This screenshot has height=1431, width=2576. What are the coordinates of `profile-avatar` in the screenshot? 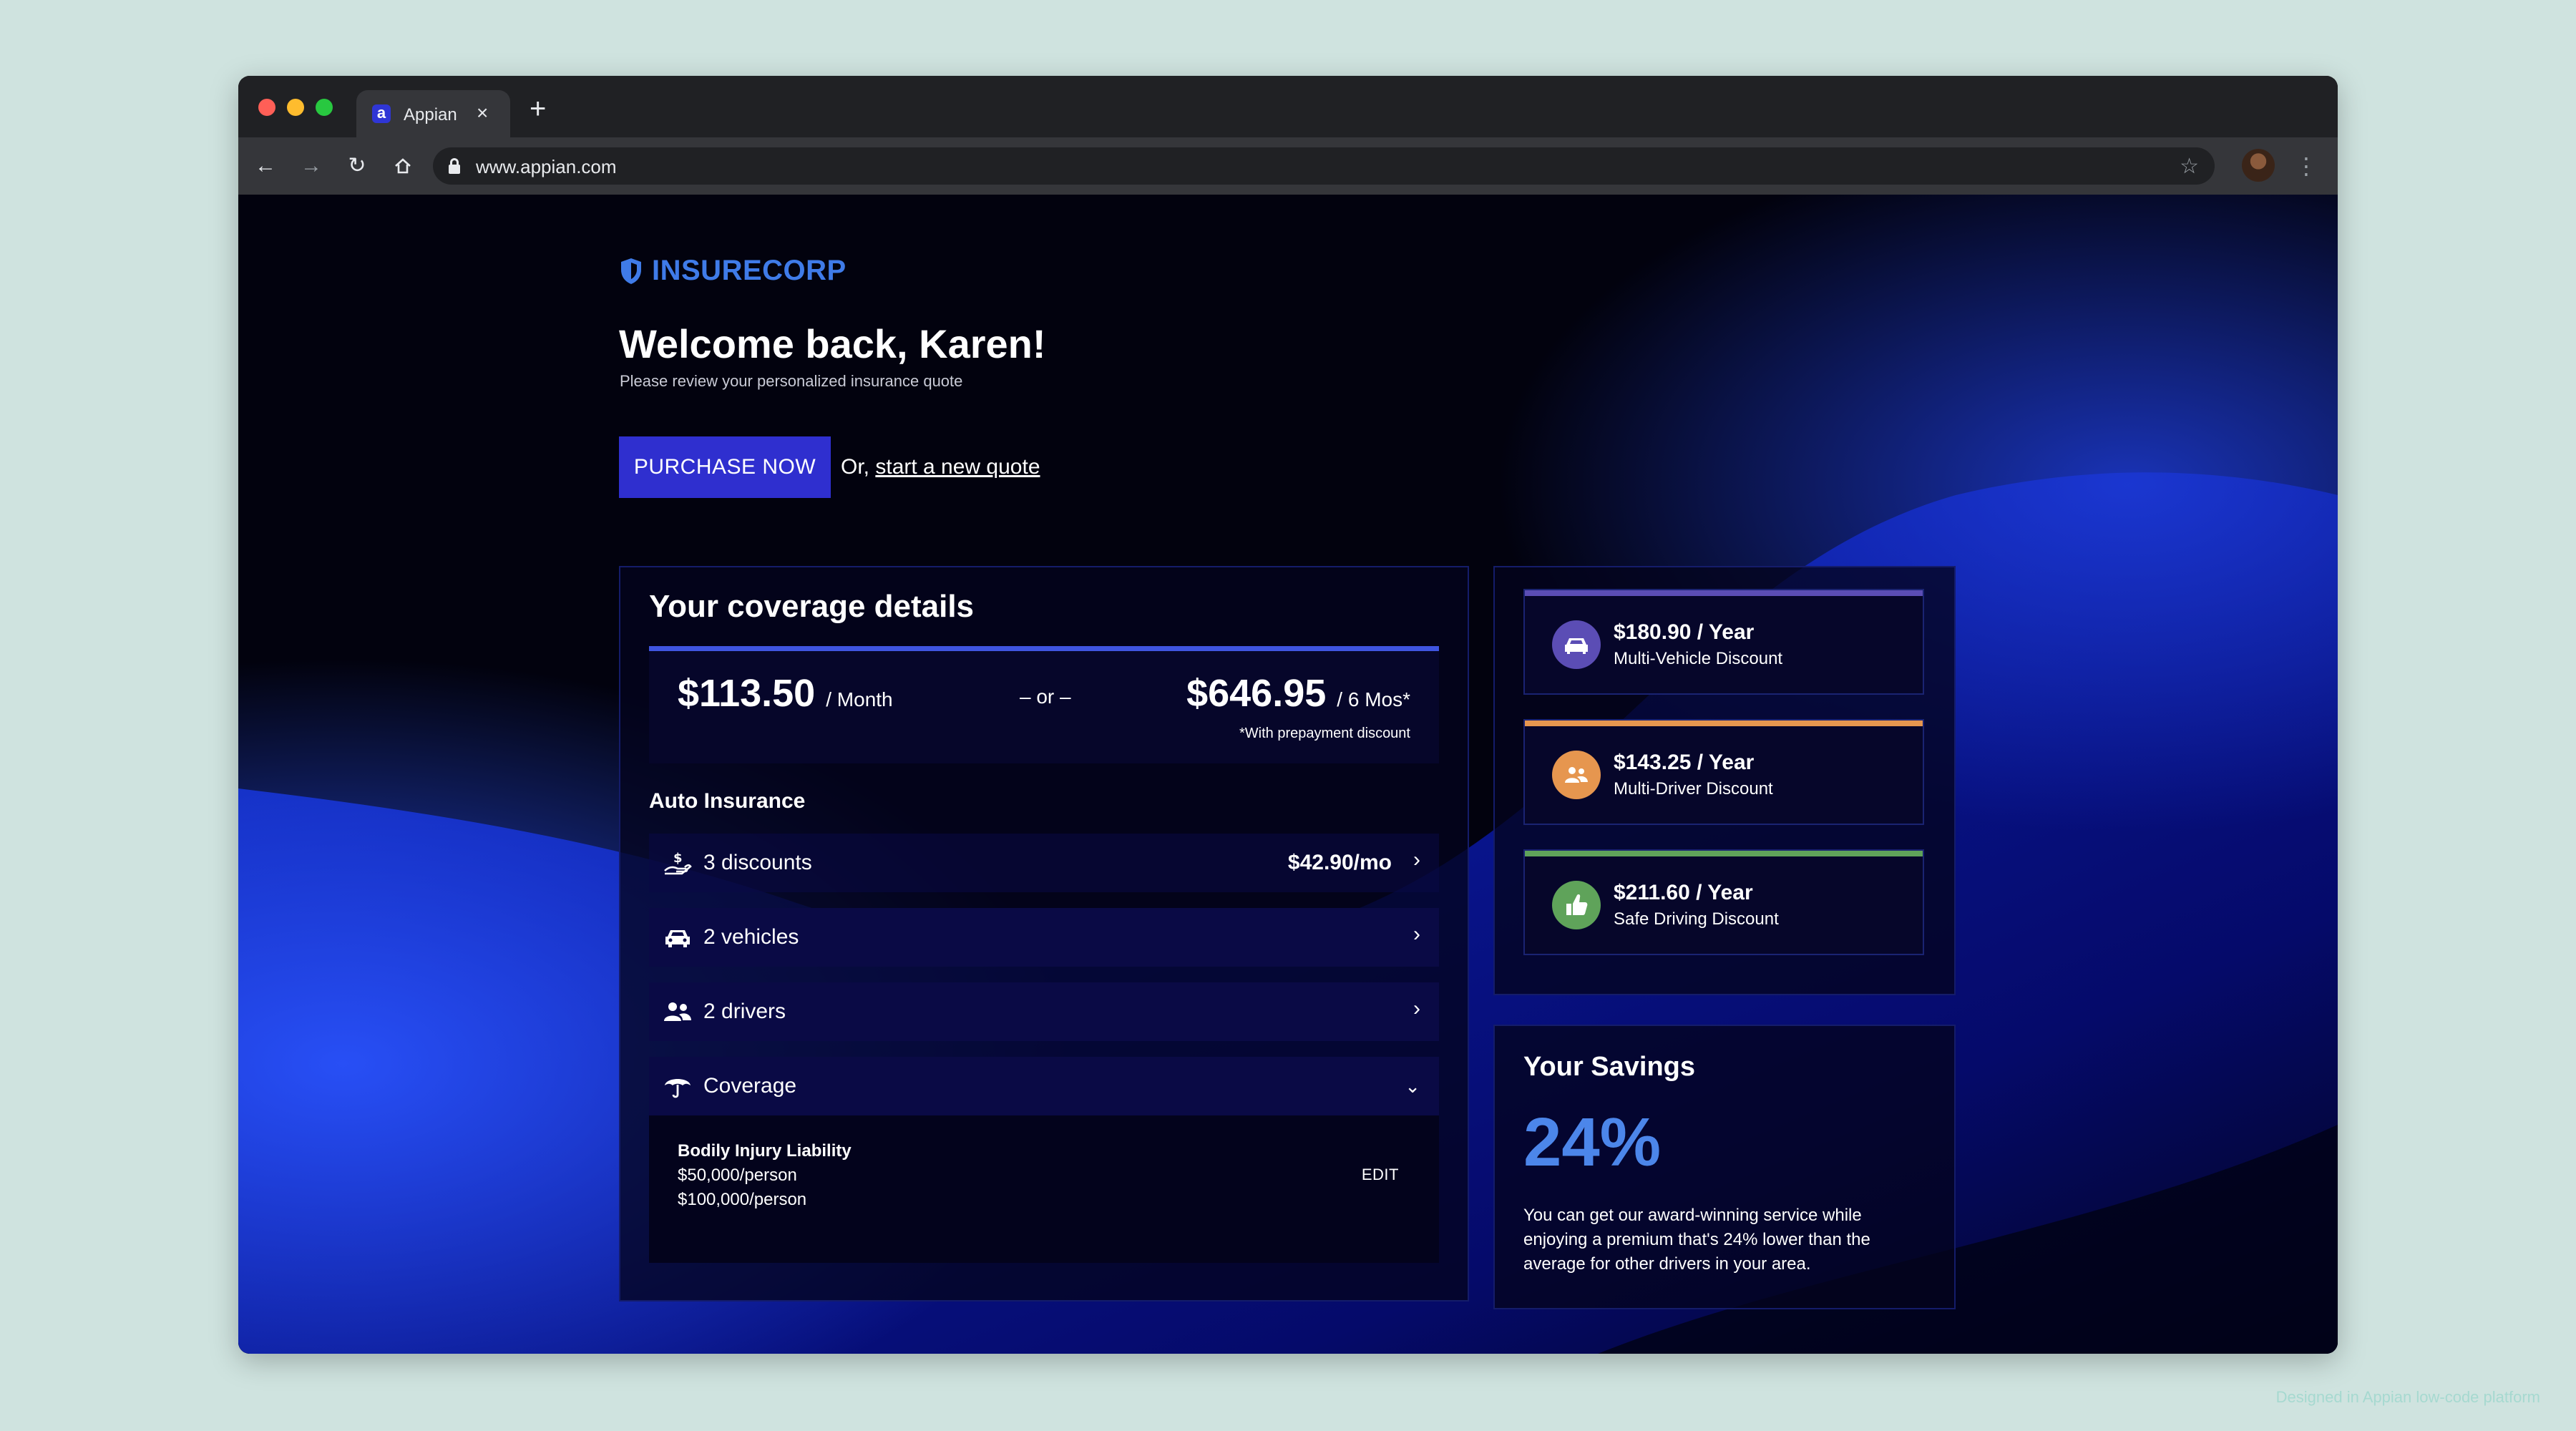 It's located at (2258, 166).